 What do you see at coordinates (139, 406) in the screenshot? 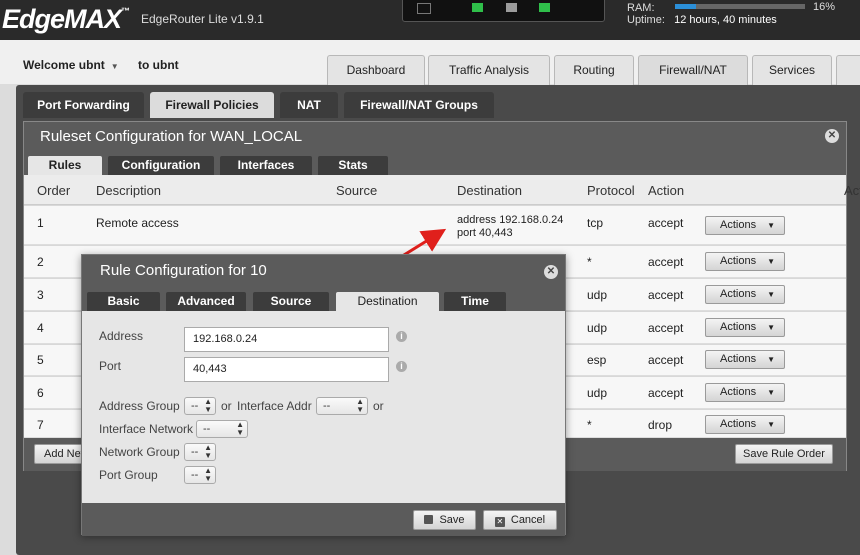
I see `address-group-label: Address Group` at bounding box center [139, 406].